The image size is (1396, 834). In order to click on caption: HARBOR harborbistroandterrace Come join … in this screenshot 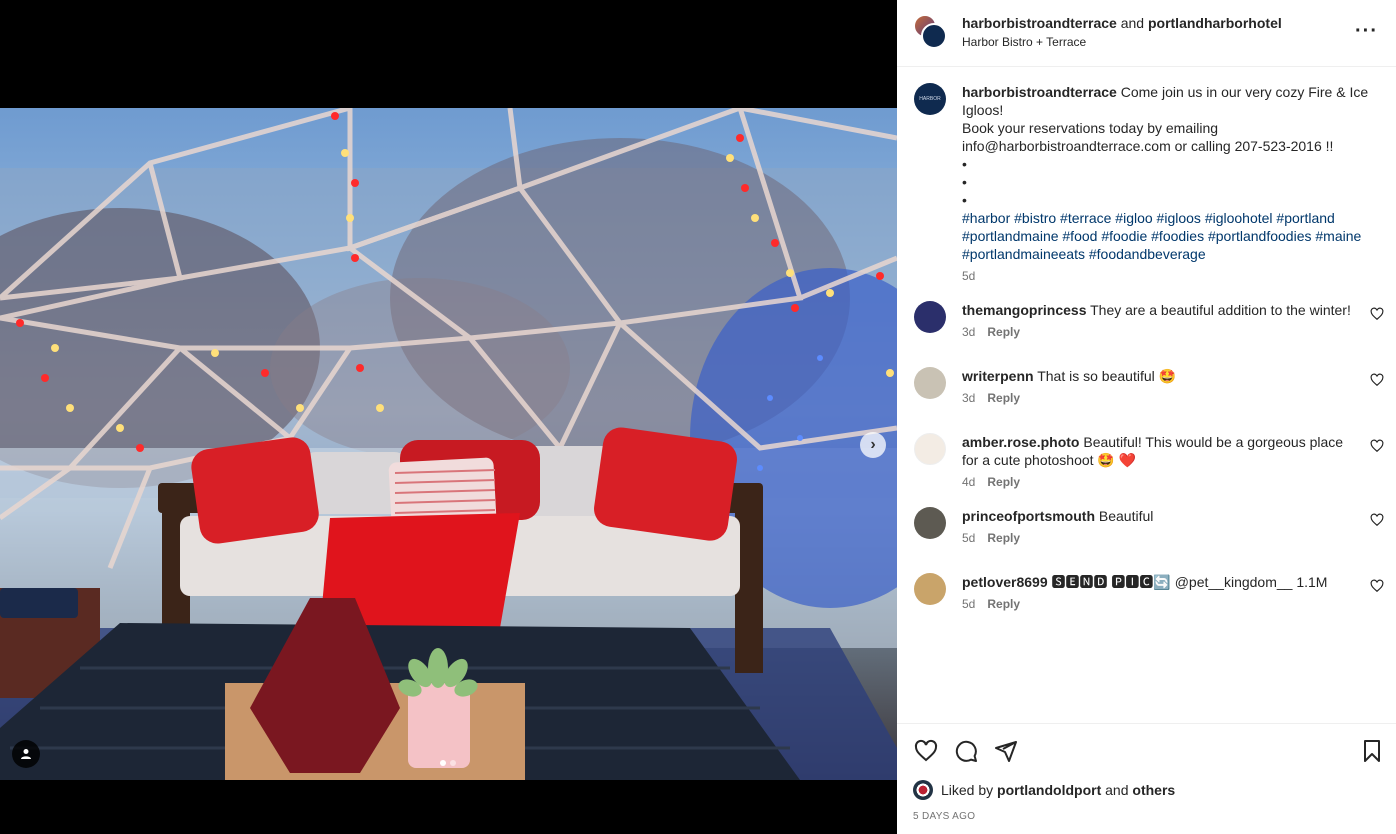, I will do `click(1146, 175)`.